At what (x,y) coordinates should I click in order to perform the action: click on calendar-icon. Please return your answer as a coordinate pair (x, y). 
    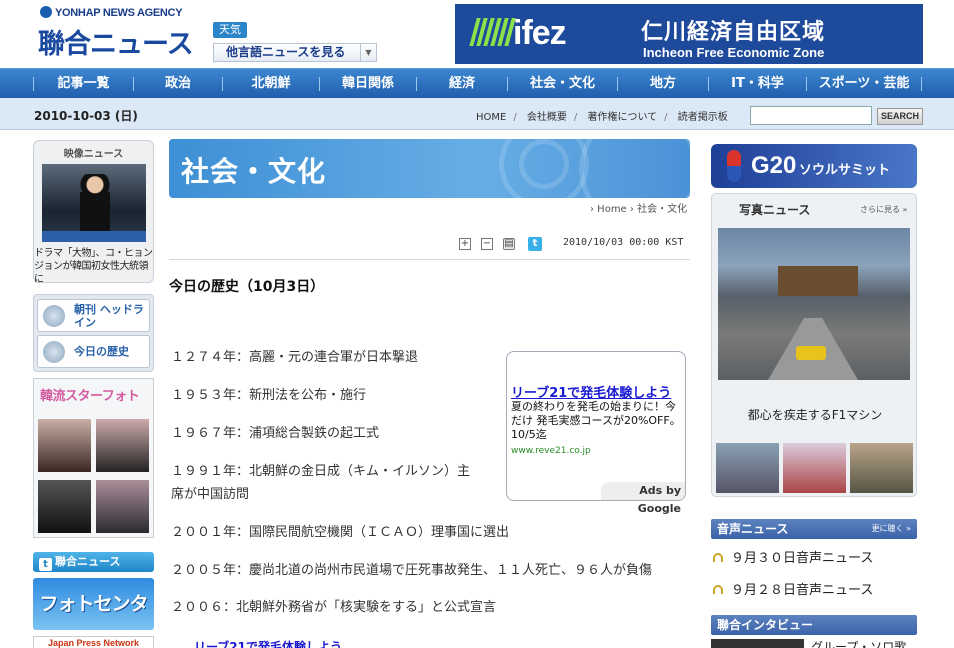
    Looking at the image, I should click on (54, 352).